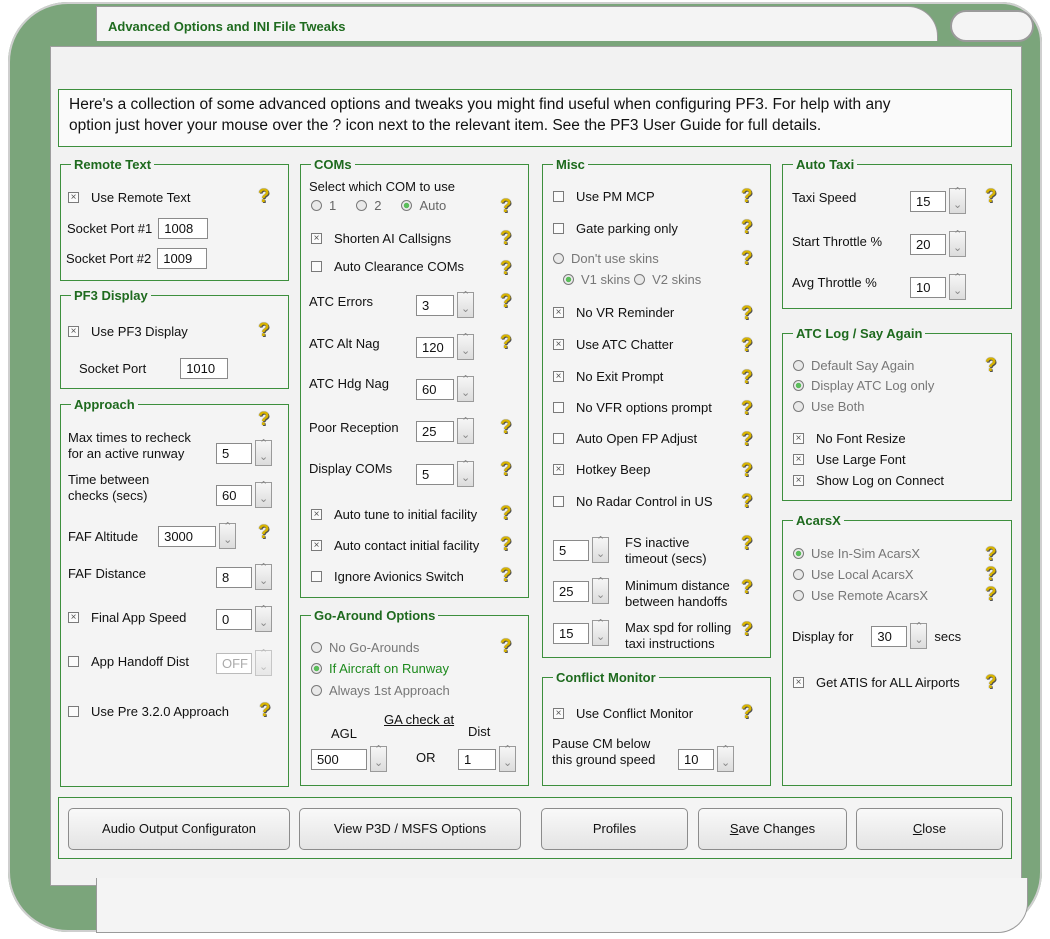 This screenshot has width=1050, height=939. I want to click on app-handoff-stepper: OFF, so click(244, 661).